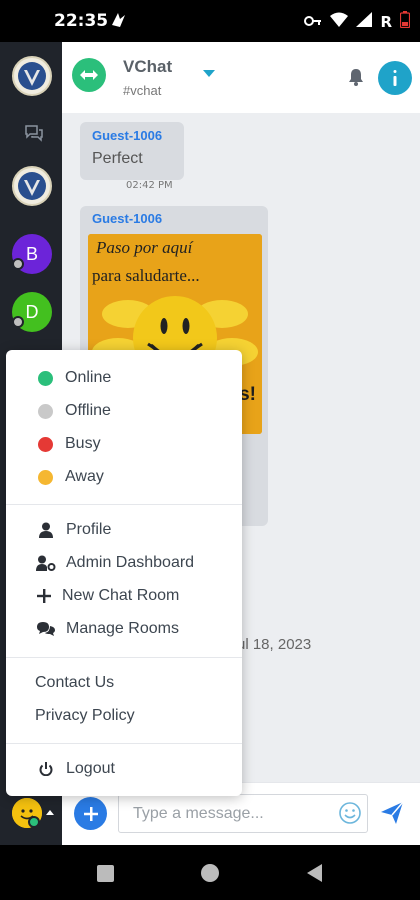 The height and width of the screenshot is (900, 420). Describe the element at coordinates (105, 873) in the screenshot. I see `recents-icon` at that location.